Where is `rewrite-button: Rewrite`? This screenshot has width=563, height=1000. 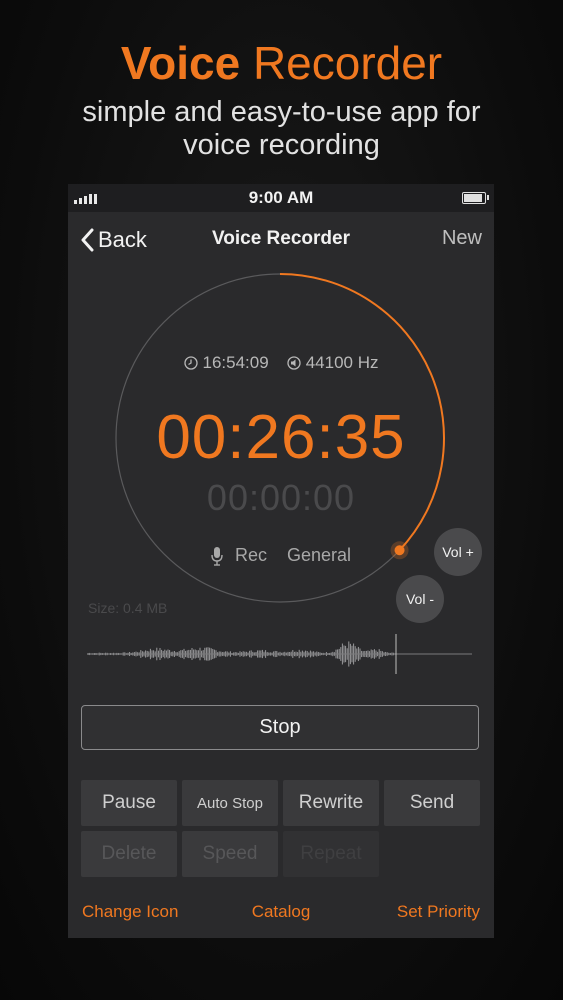 rewrite-button: Rewrite is located at coordinates (331, 803).